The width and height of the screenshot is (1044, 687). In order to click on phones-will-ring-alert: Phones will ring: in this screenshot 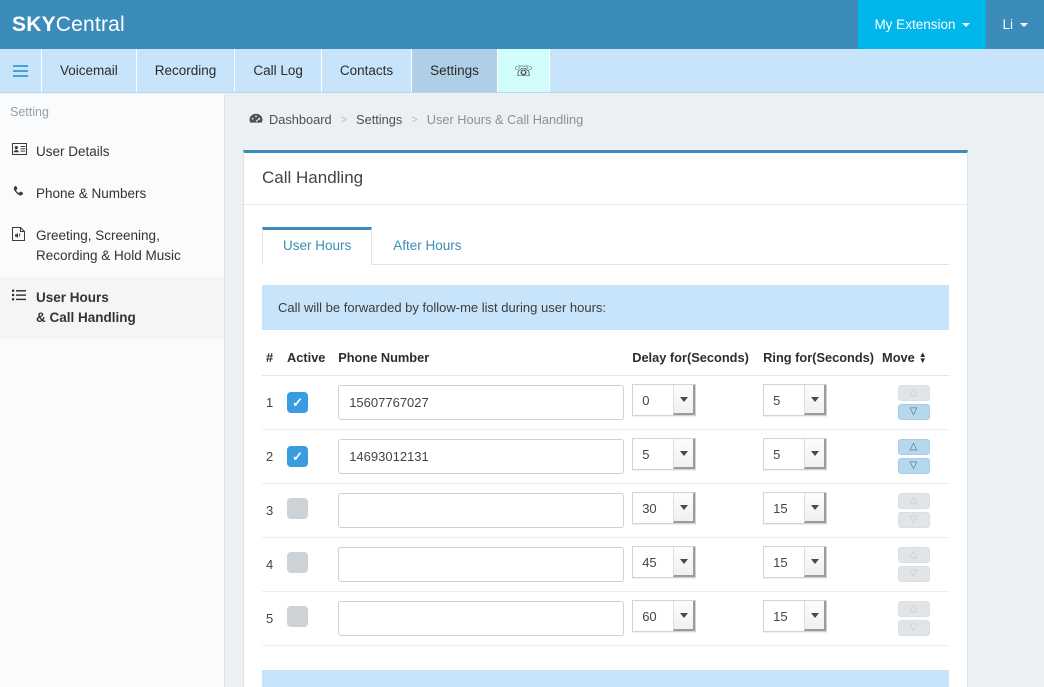, I will do `click(605, 678)`.